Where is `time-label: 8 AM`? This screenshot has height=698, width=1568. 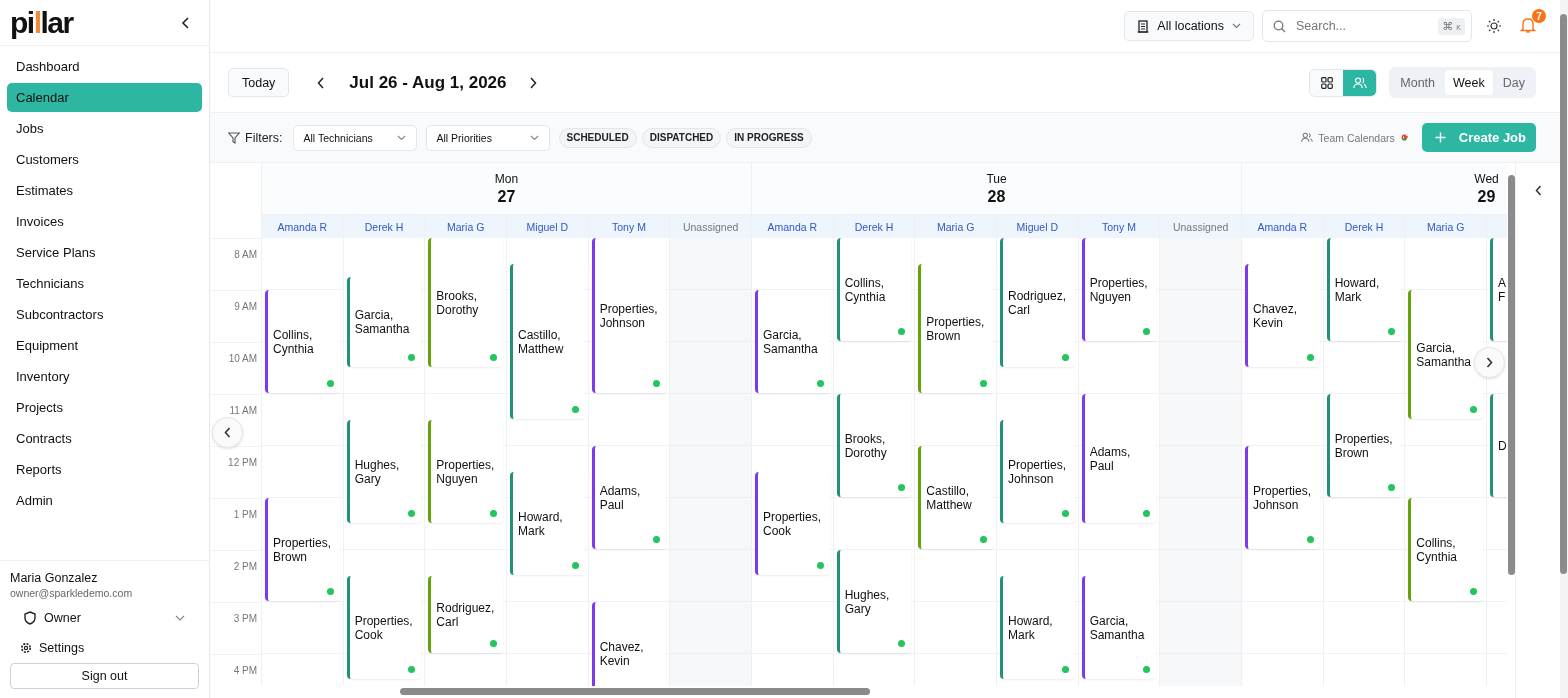 time-label: 8 AM is located at coordinates (245, 254).